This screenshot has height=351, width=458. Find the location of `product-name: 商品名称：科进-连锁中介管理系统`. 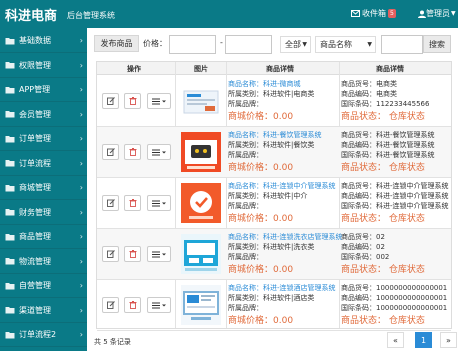

product-name: 商品名称：科进-连锁中介管理系统 is located at coordinates (282, 186).